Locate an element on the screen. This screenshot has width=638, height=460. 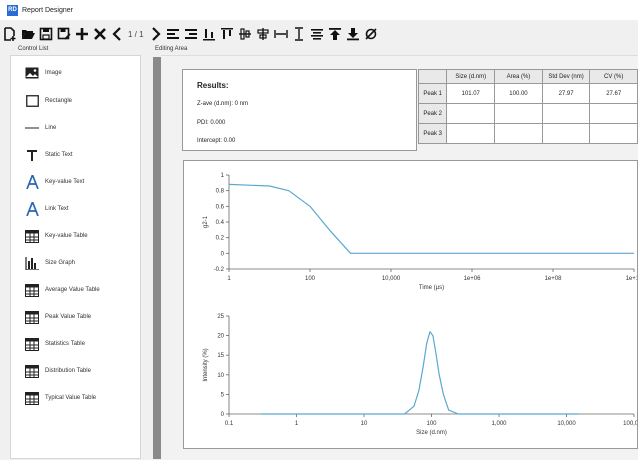
distribute-vertical-icon is located at coordinates (299, 34).